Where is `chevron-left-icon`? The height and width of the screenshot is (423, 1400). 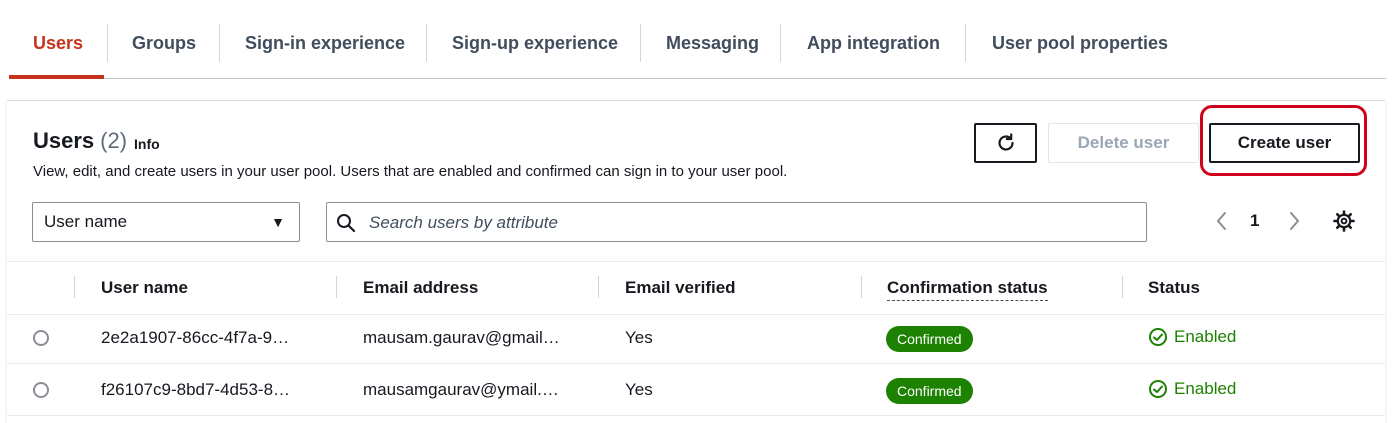
chevron-left-icon is located at coordinates (1221, 221).